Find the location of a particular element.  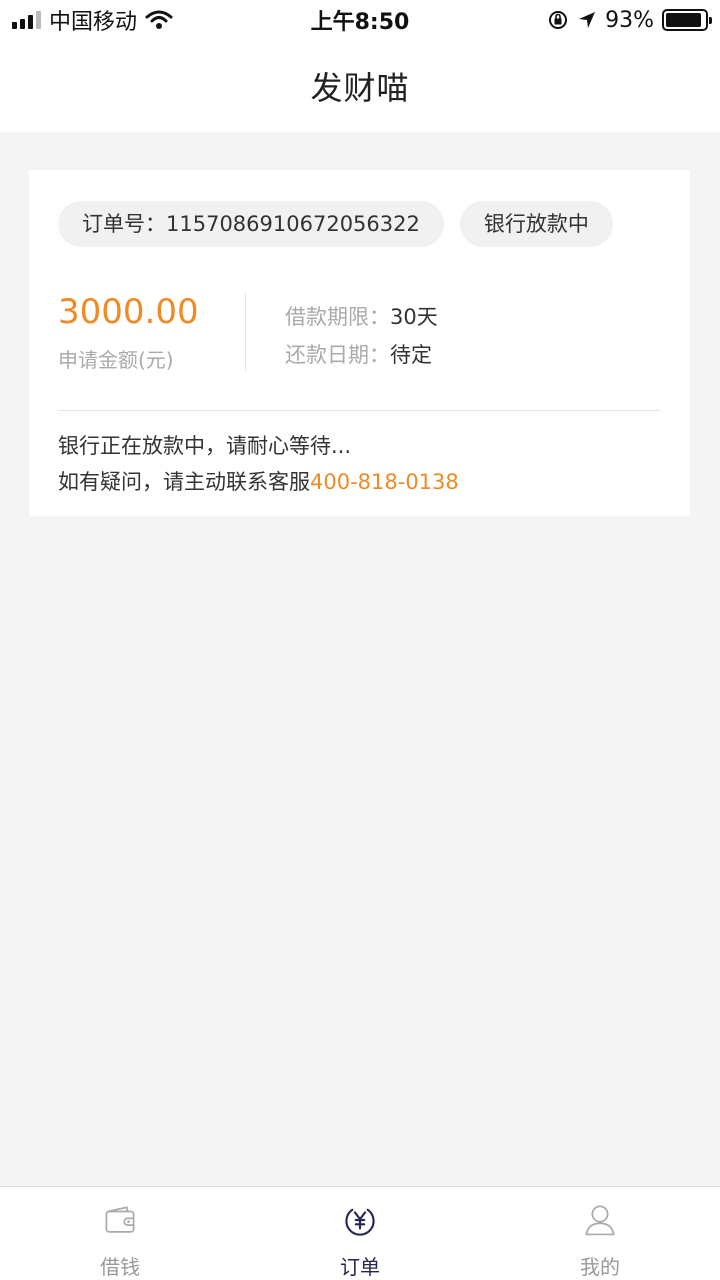

status-bar: 中国移动 上午8:50 93% is located at coordinates (360, 20).